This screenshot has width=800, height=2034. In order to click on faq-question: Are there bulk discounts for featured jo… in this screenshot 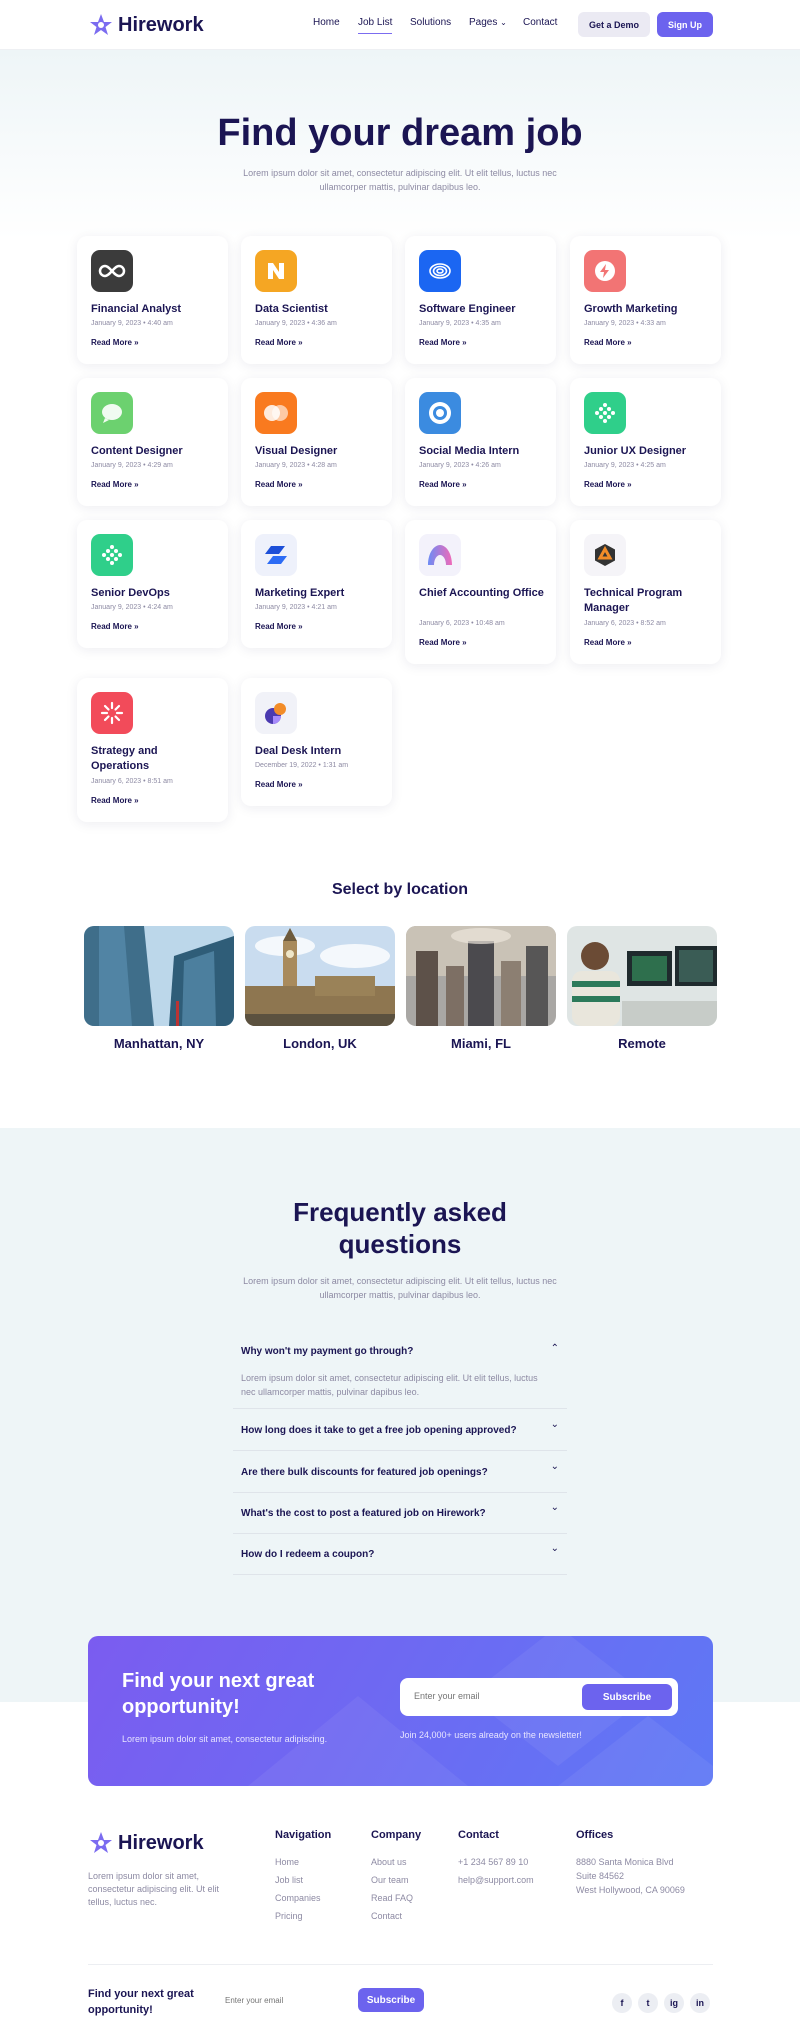, I will do `click(364, 1472)`.